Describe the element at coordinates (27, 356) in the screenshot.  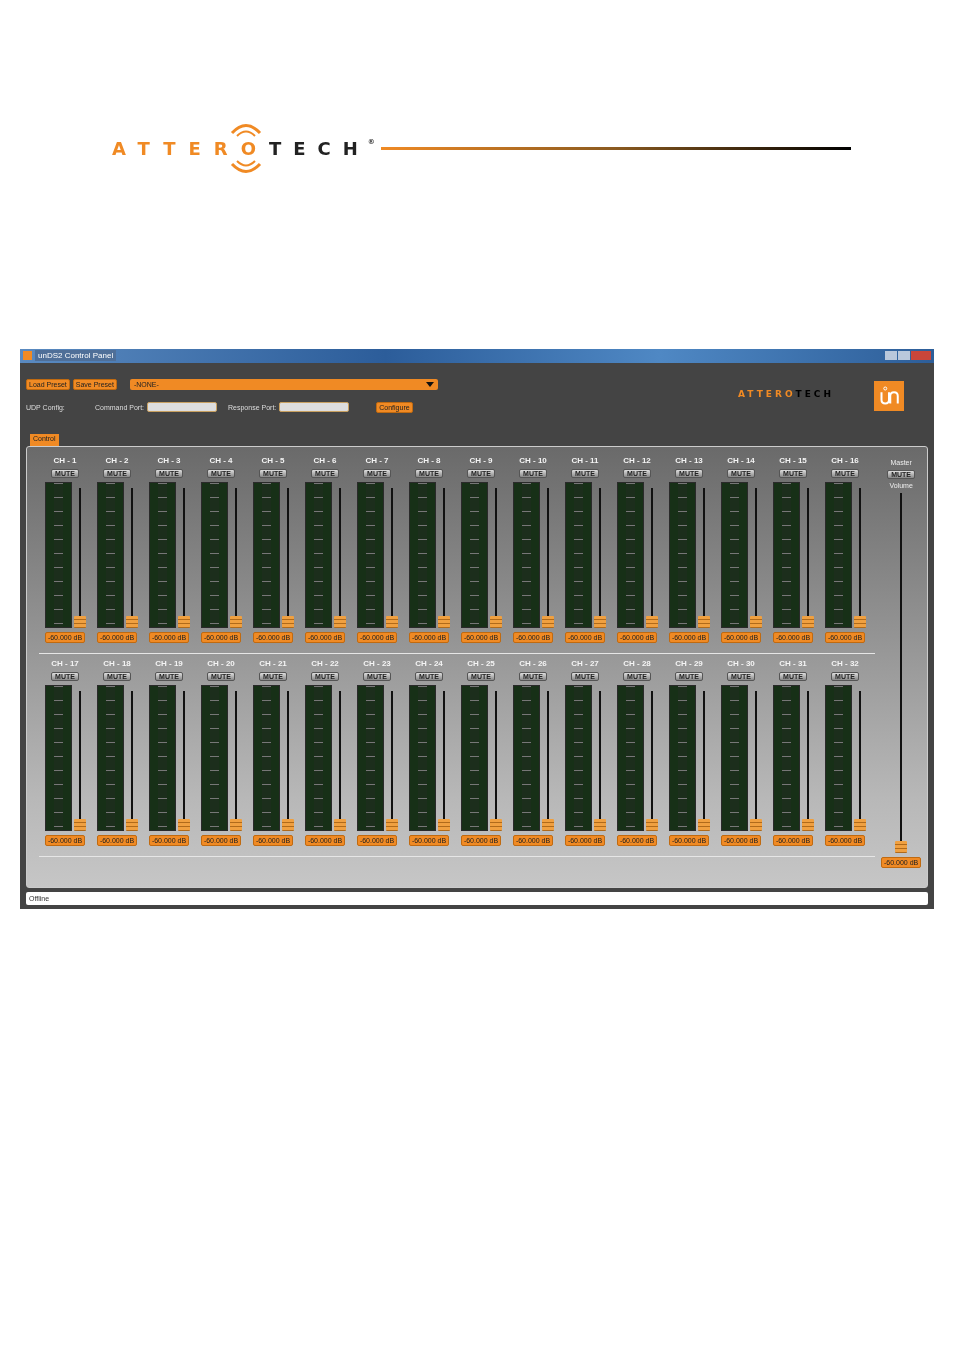
I see `app-icon` at that location.